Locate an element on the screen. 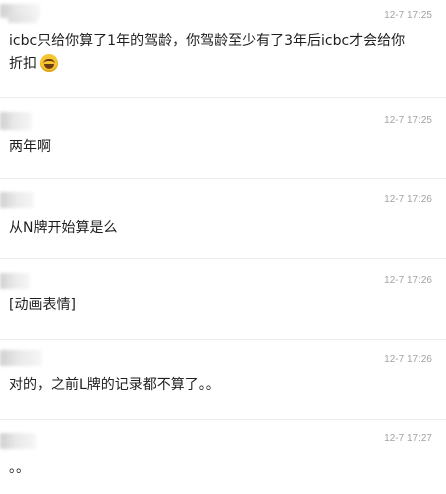  comment-text: 。。 is located at coordinates (19, 468).